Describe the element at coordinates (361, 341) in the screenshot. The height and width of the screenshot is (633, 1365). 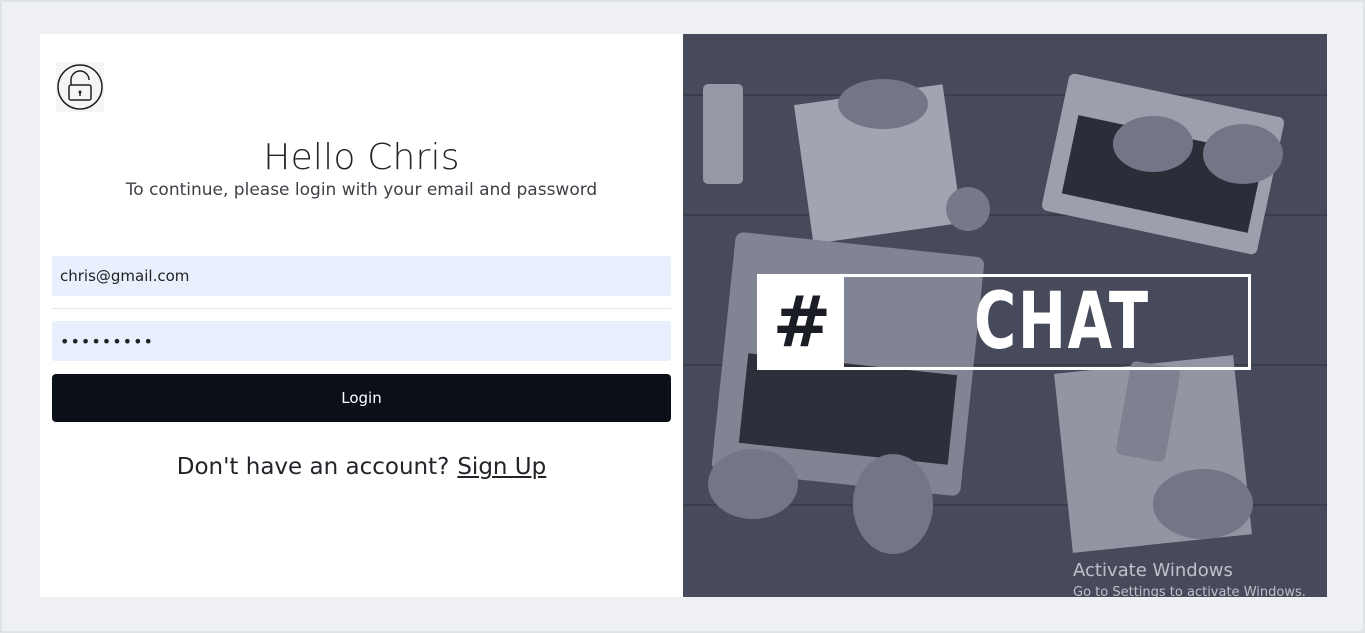
I see `password-field: •••••••••` at that location.